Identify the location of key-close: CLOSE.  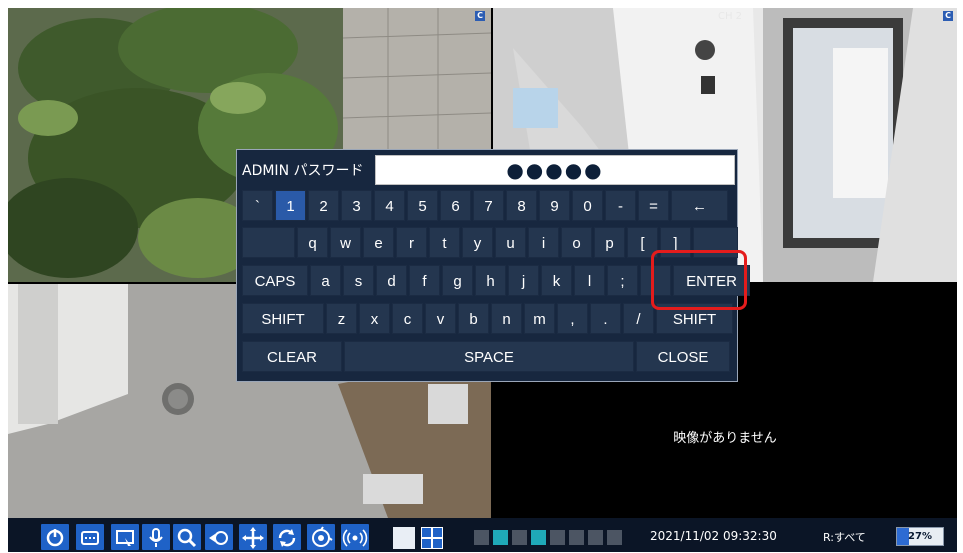
(683, 356).